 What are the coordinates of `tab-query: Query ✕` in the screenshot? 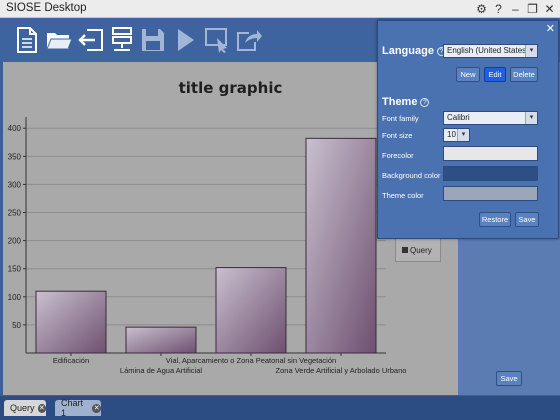 It's located at (25, 408).